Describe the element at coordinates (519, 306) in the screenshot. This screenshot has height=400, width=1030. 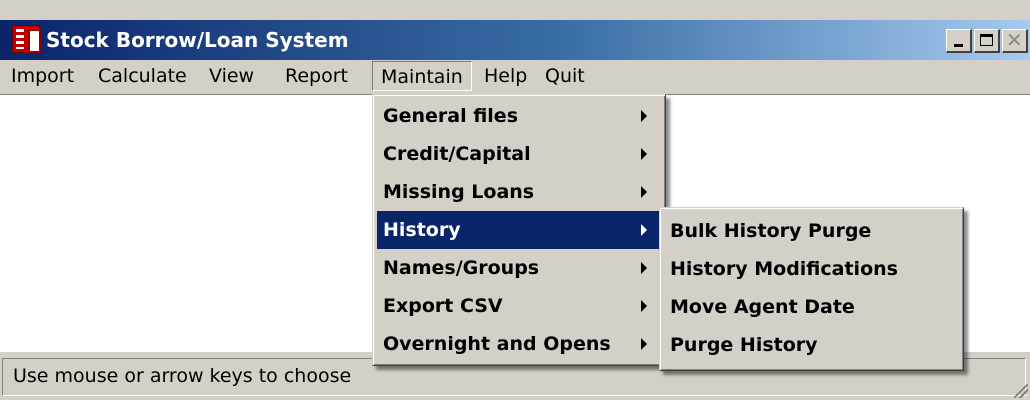
I see `menu-item-export-csv: Export CSV` at that location.